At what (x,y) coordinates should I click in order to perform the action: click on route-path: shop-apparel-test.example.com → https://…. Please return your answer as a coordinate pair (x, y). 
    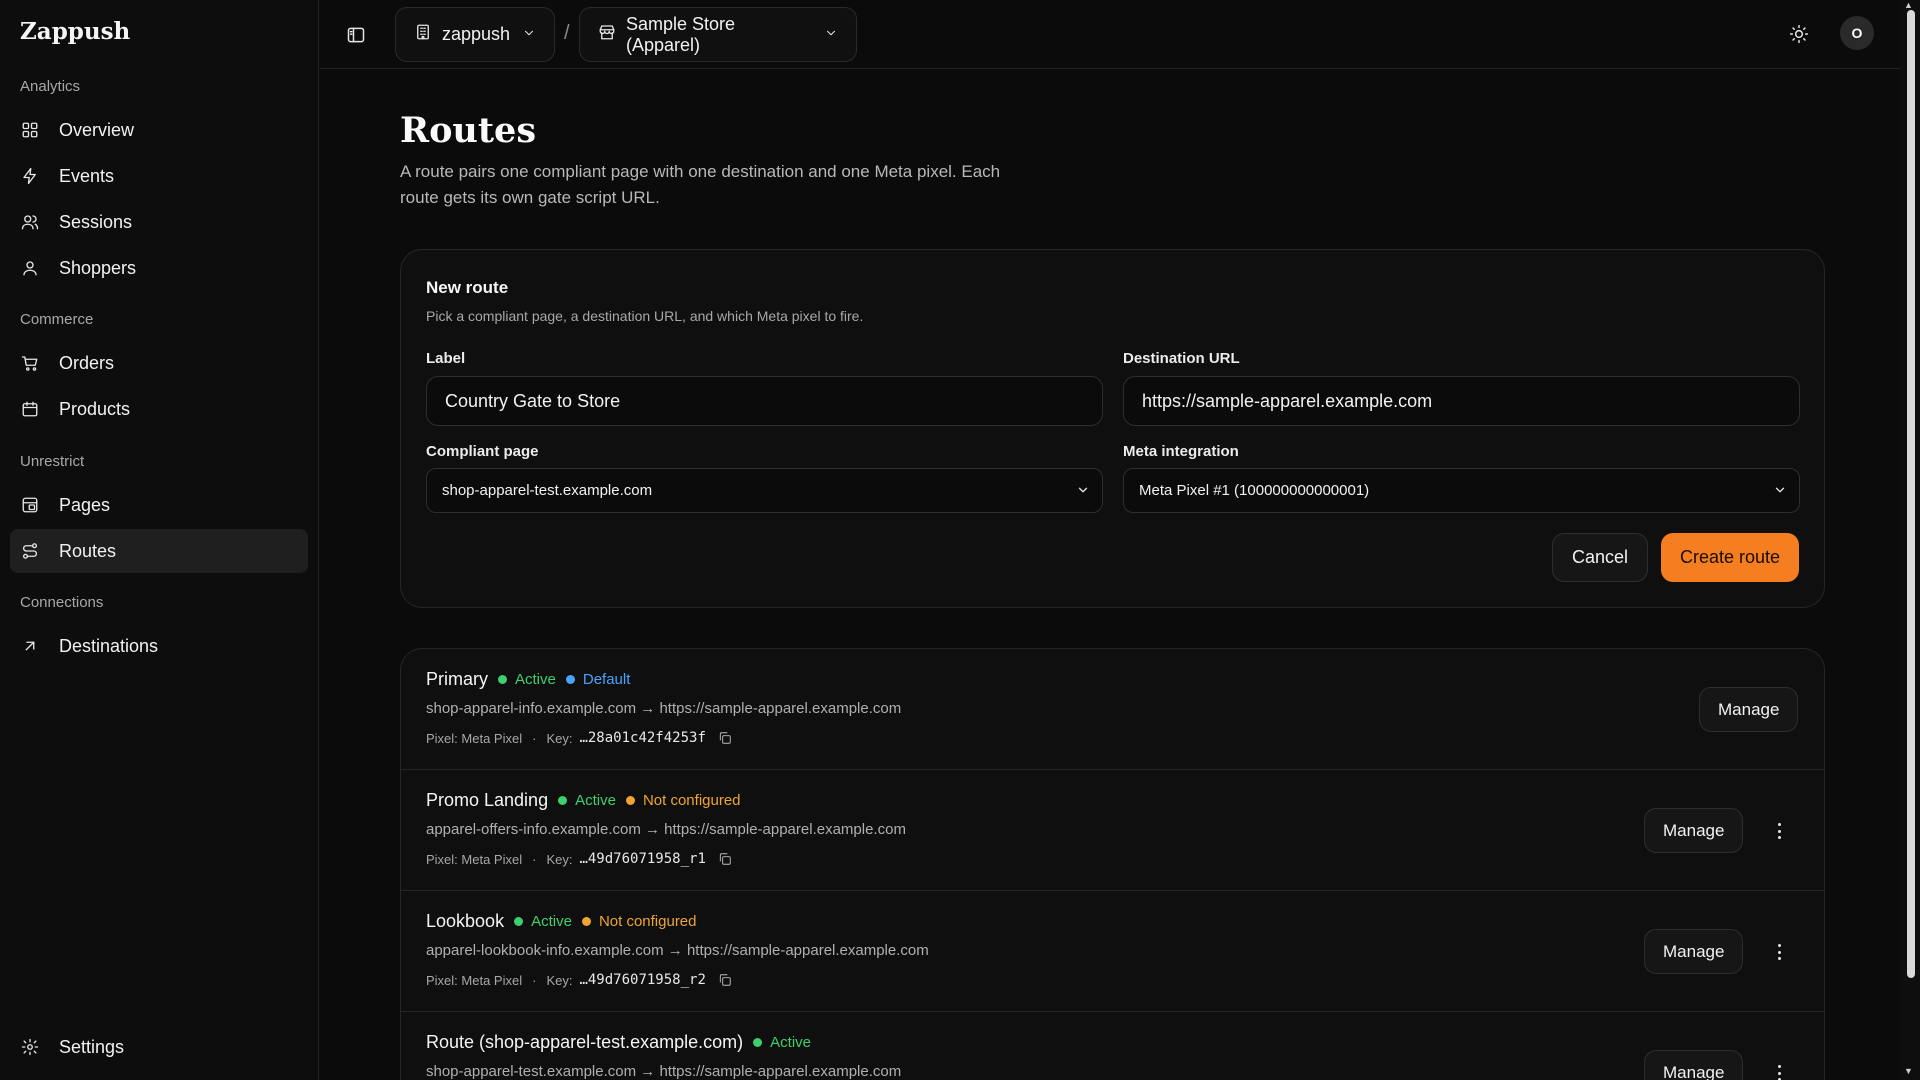
    Looking at the image, I should click on (664, 1071).